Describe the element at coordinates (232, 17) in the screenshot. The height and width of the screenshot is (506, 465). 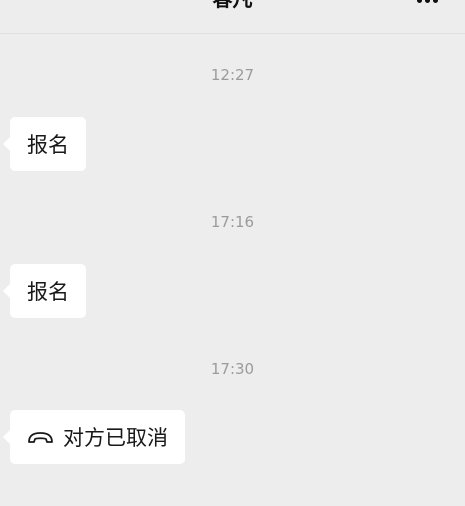
I see `chat-header: 春凡` at that location.